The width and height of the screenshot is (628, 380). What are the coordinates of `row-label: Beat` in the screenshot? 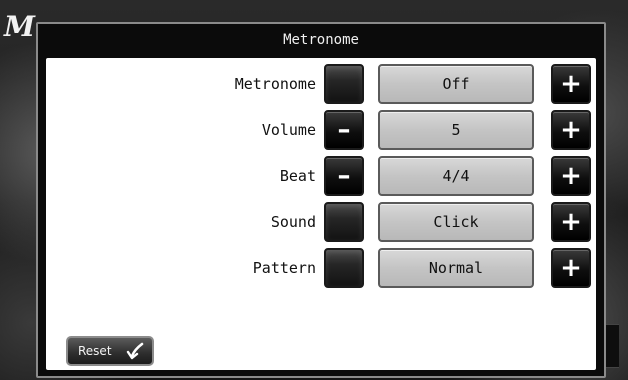 It's located at (297, 176).